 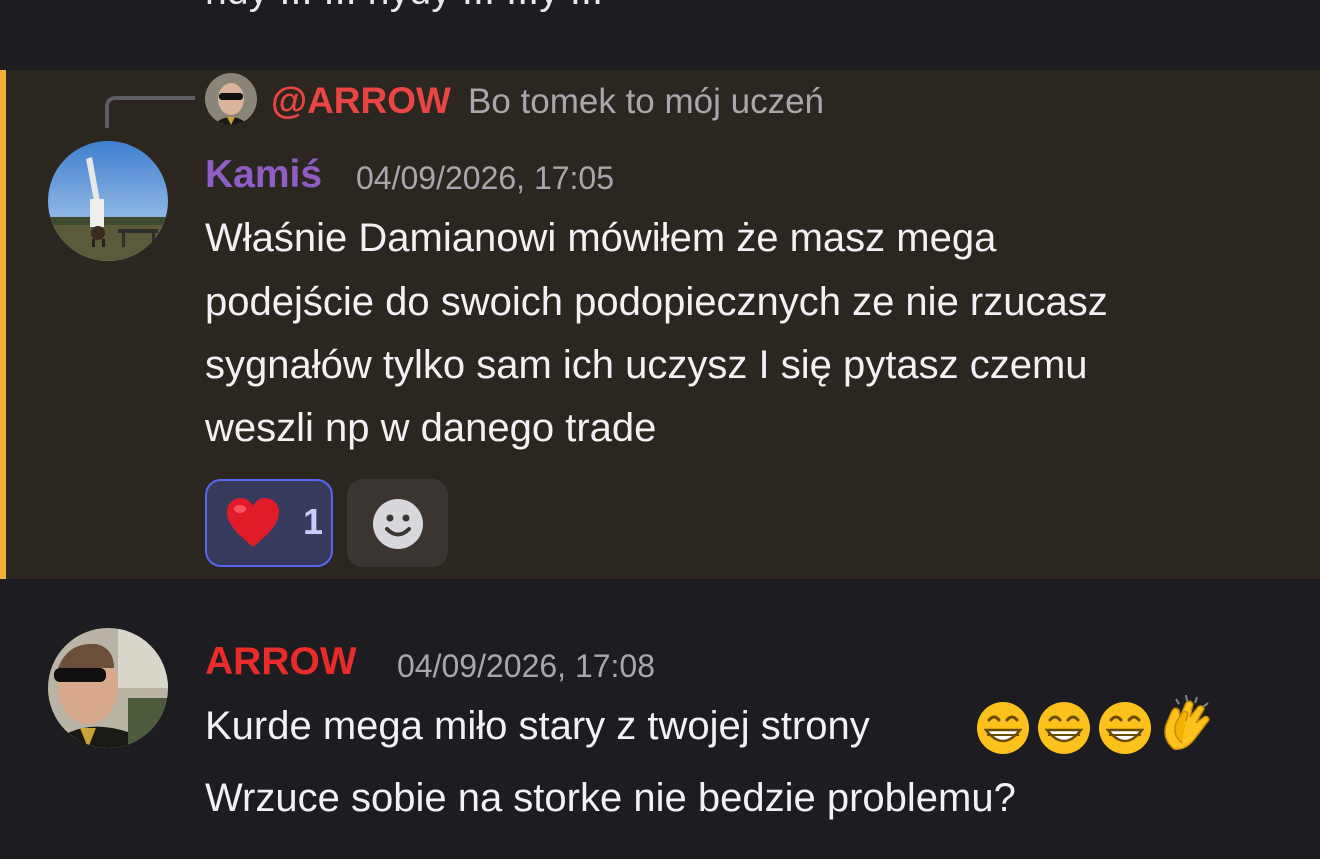 What do you see at coordinates (431, 428) in the screenshot?
I see `message-text-line: weszli np w danego trade` at bounding box center [431, 428].